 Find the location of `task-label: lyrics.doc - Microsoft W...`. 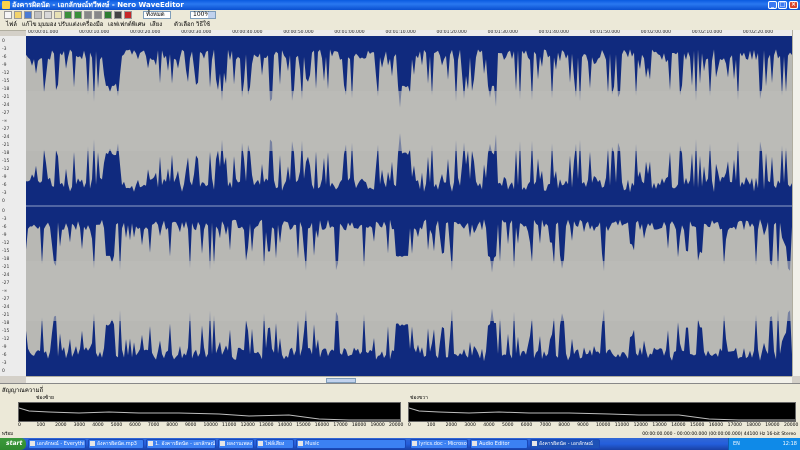

task-label: lyrics.doc - Microsoft W... is located at coordinates (443, 444).